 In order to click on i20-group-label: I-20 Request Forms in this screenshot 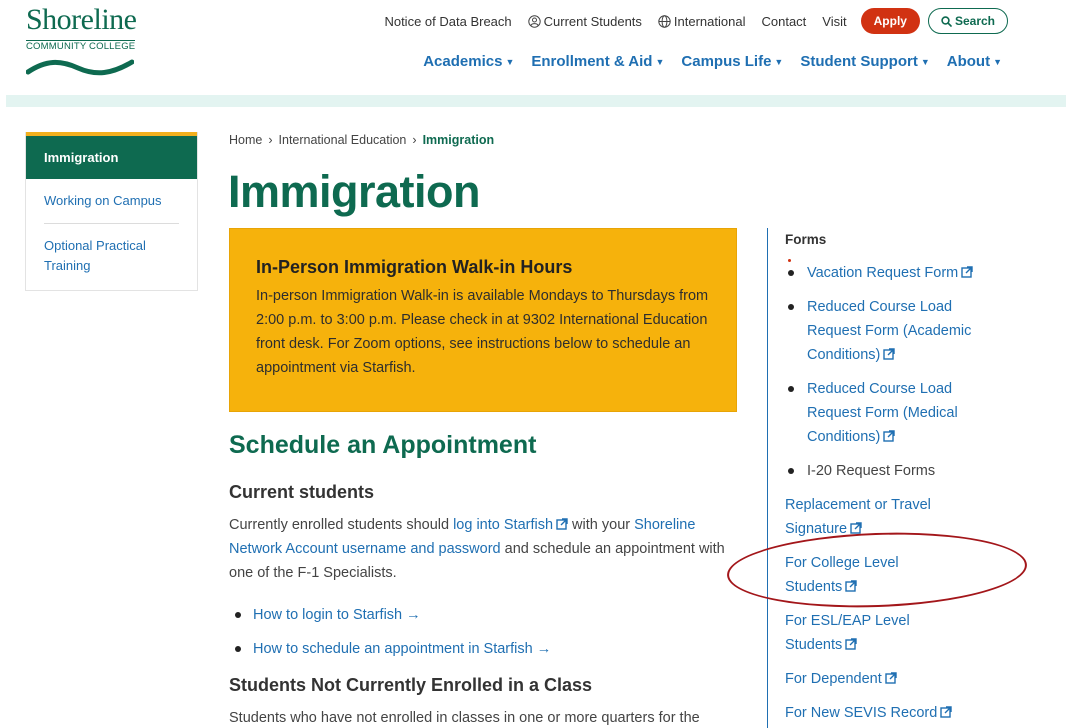, I will do `click(871, 471)`.